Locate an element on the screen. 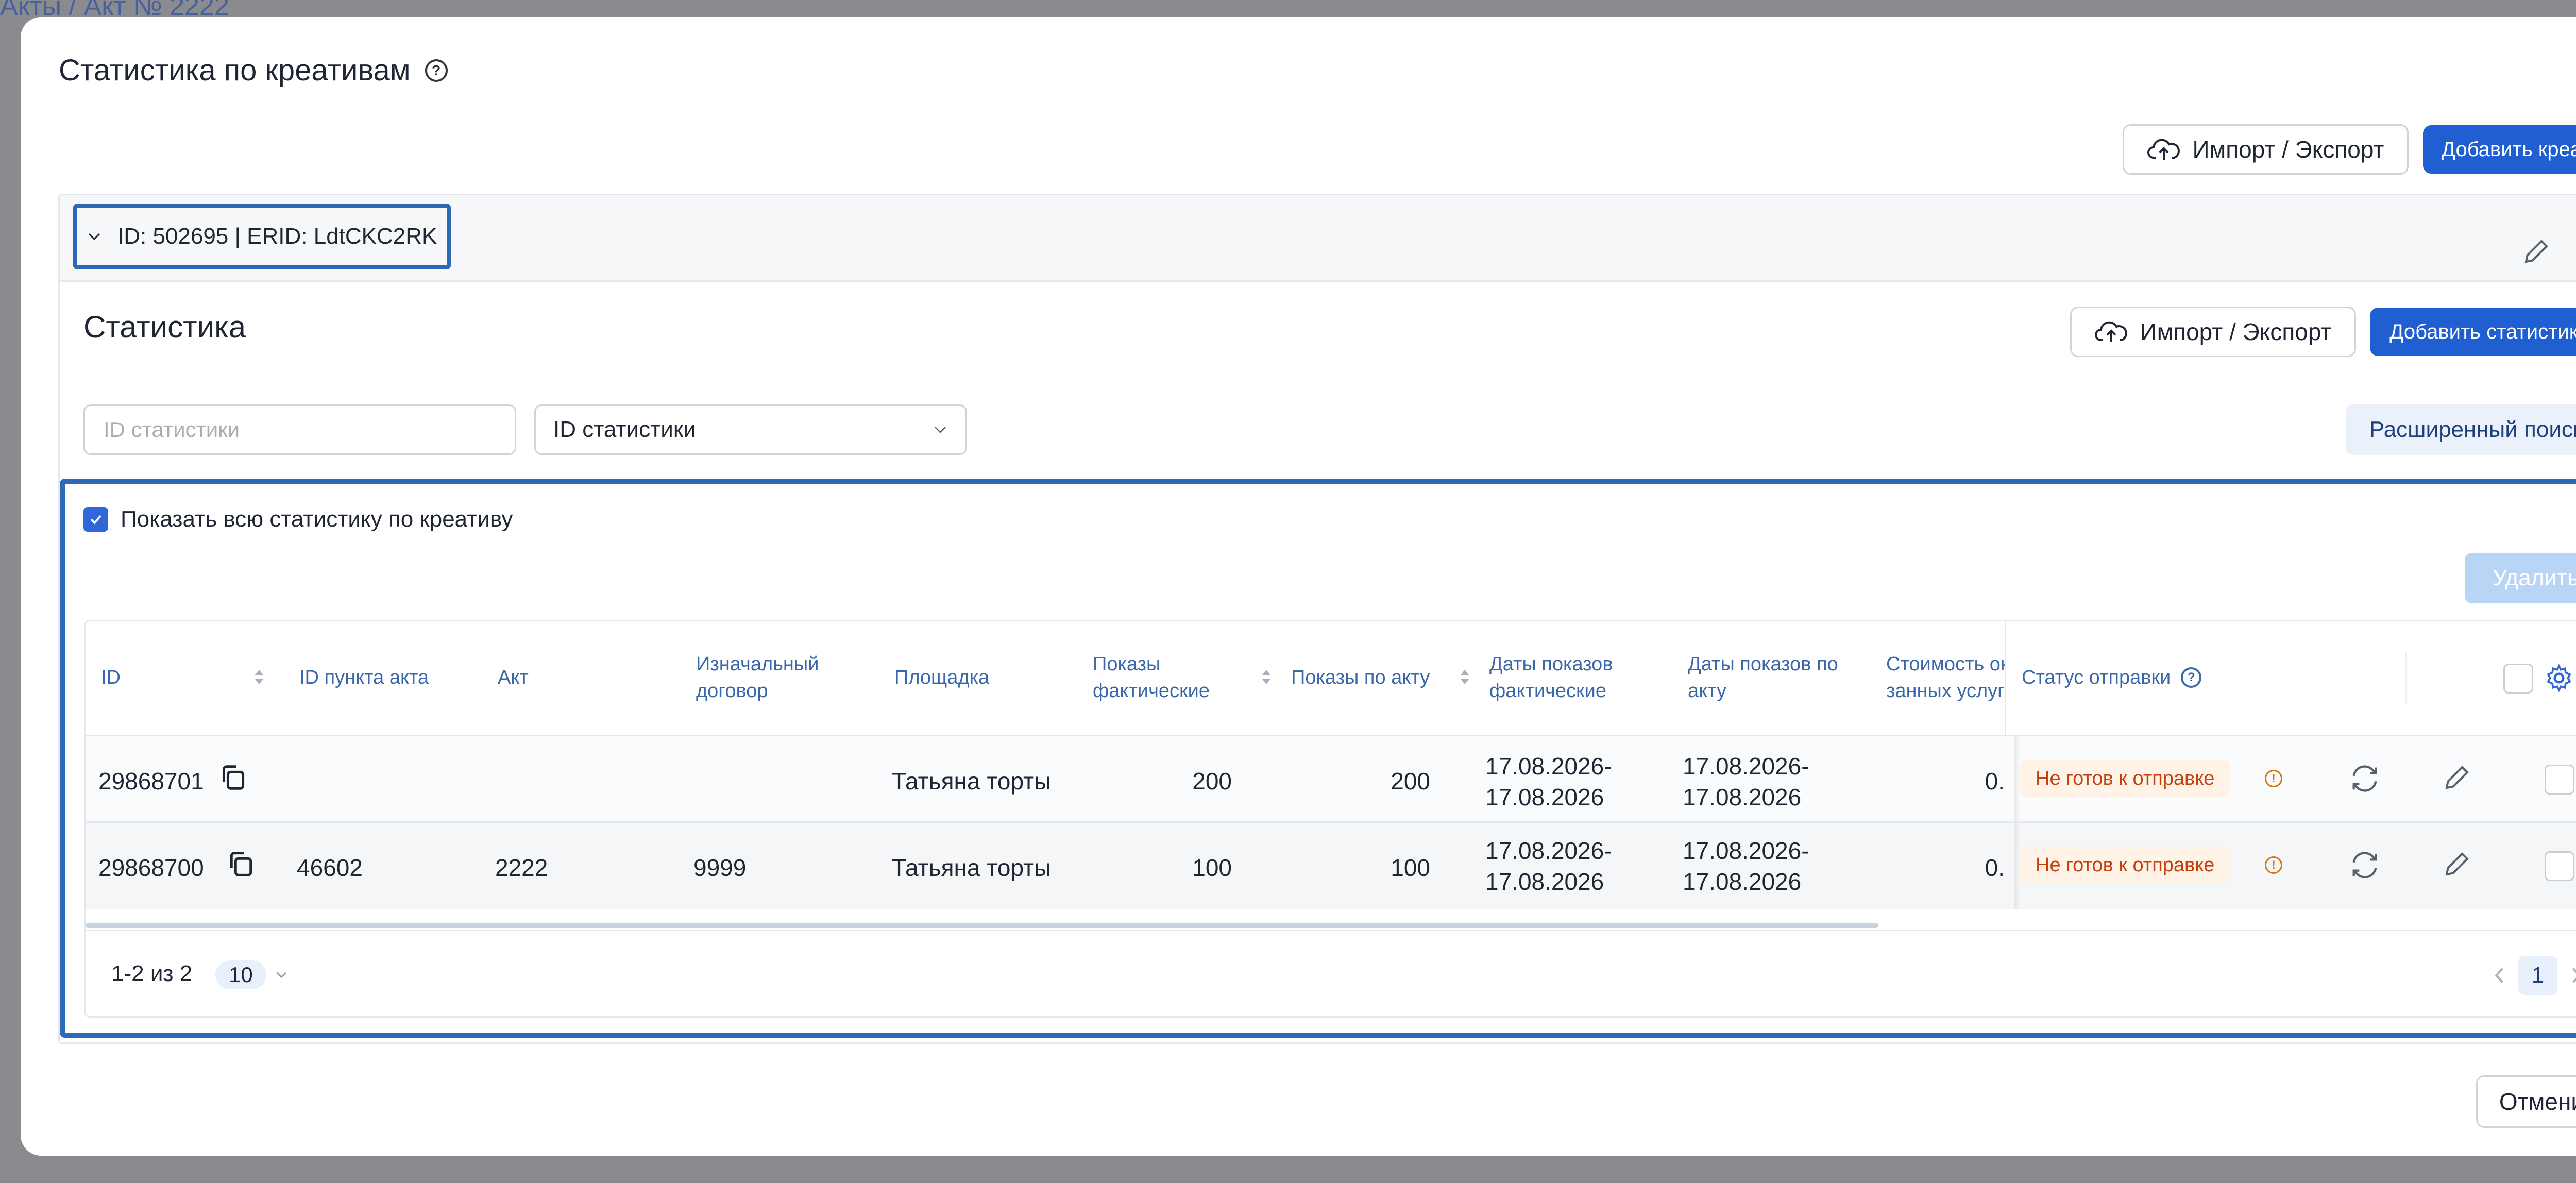 The width and height of the screenshot is (2576, 1183). edit-creative-icon is located at coordinates (2536, 251).